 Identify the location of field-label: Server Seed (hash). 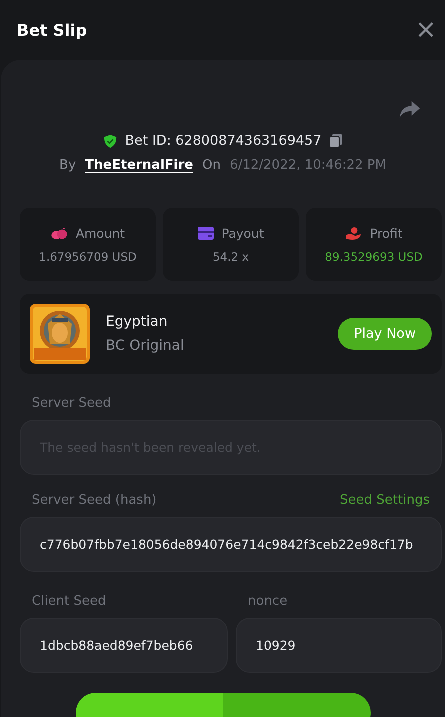
(94, 500).